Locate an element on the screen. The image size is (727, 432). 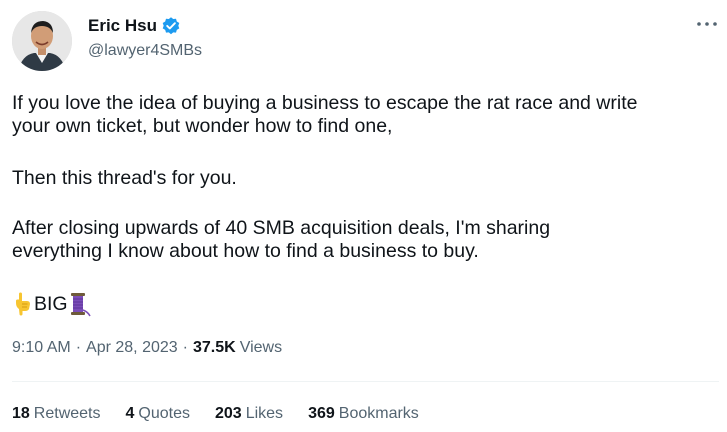
author-handle: @lawyer4SMBs is located at coordinates (145, 51).